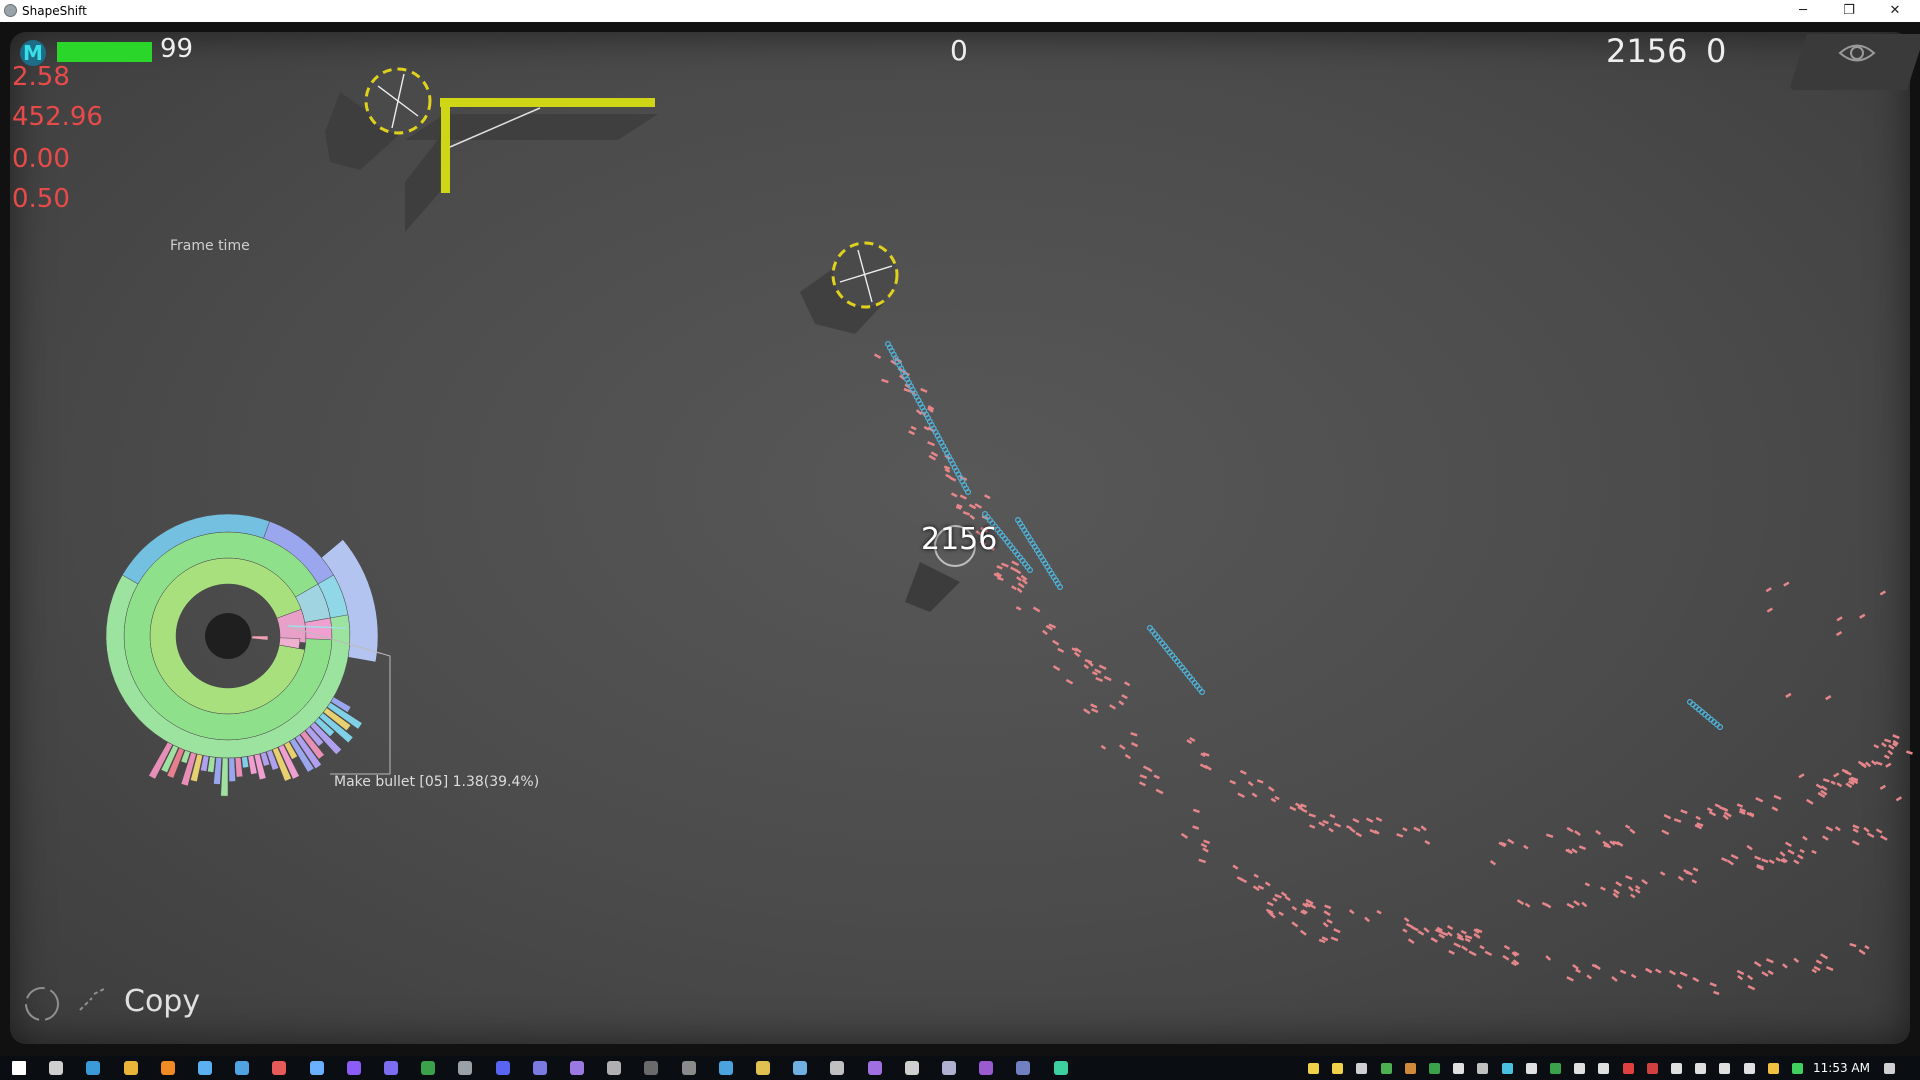 The width and height of the screenshot is (1920, 1080). Describe the element at coordinates (279, 1068) in the screenshot. I see `chat-icon` at that location.